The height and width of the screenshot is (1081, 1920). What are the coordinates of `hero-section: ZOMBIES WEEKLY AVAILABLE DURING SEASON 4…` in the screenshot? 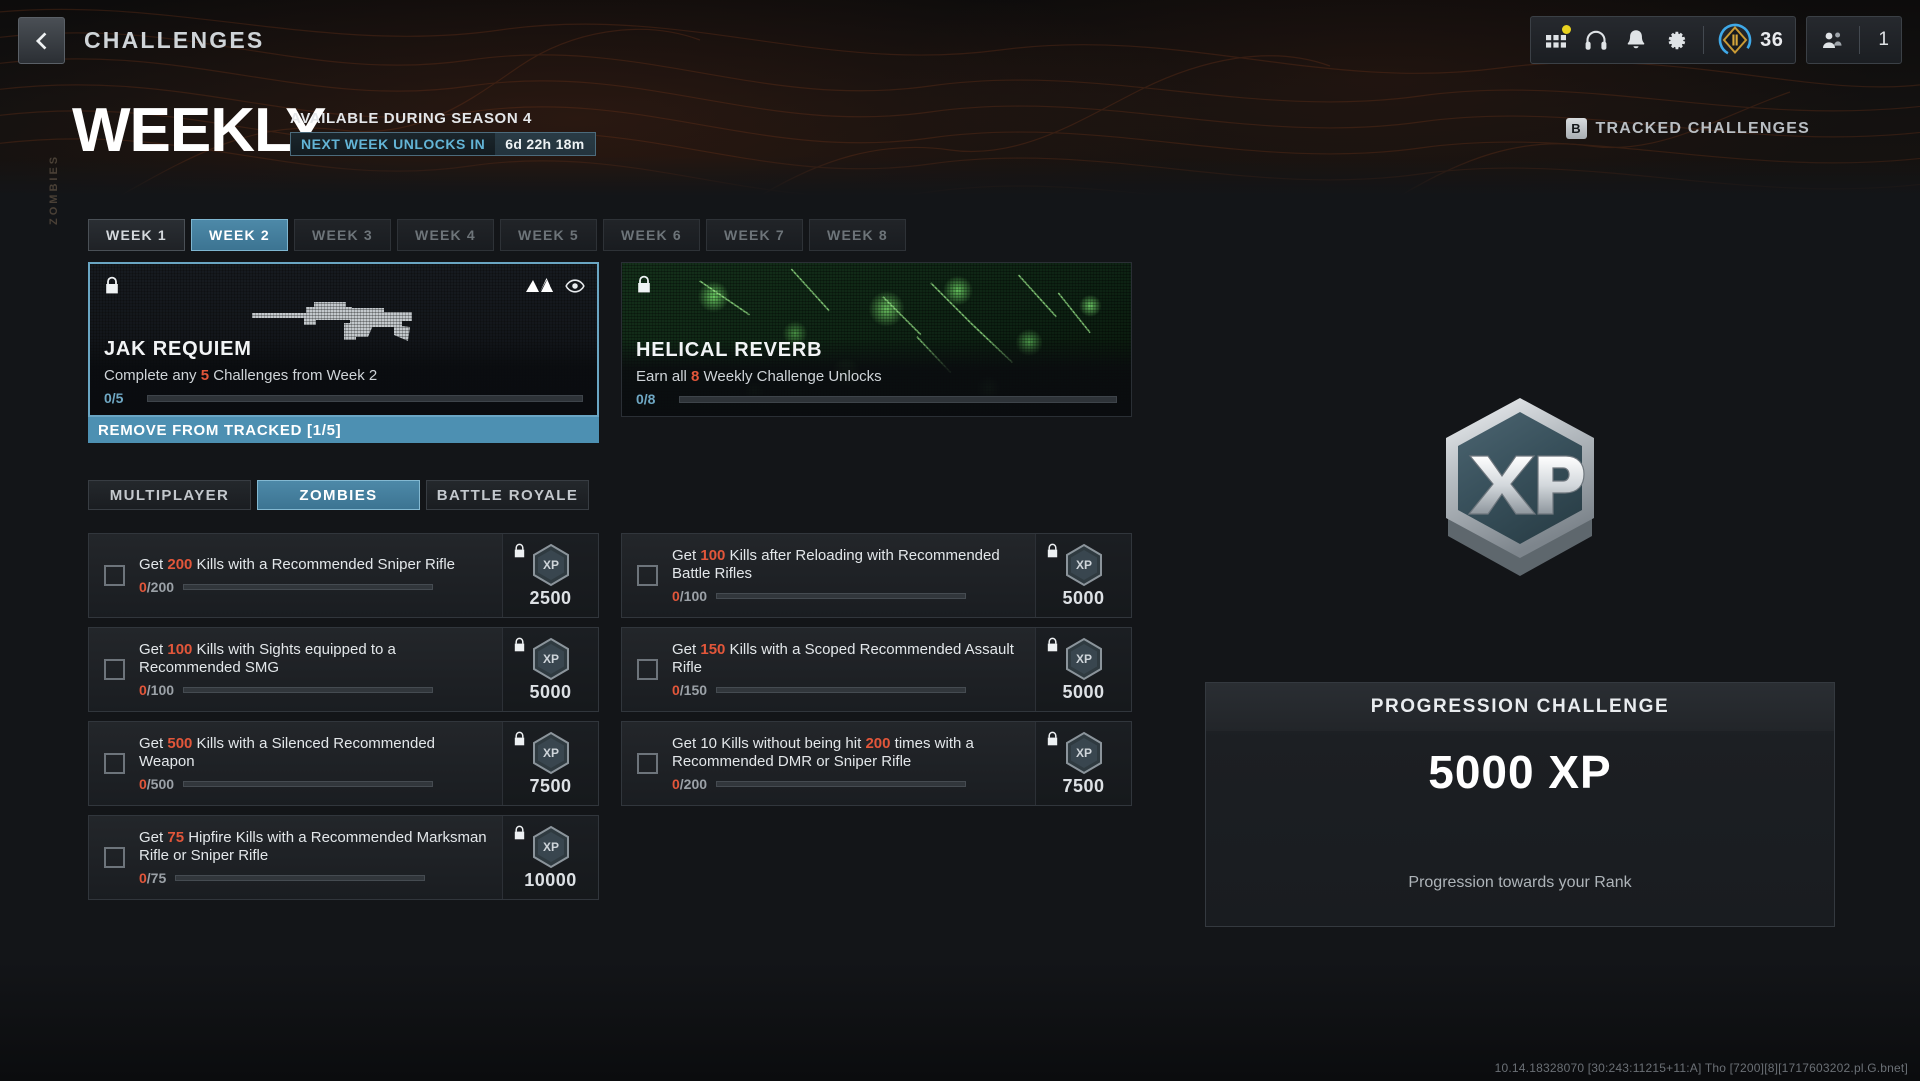 It's located at (960, 163).